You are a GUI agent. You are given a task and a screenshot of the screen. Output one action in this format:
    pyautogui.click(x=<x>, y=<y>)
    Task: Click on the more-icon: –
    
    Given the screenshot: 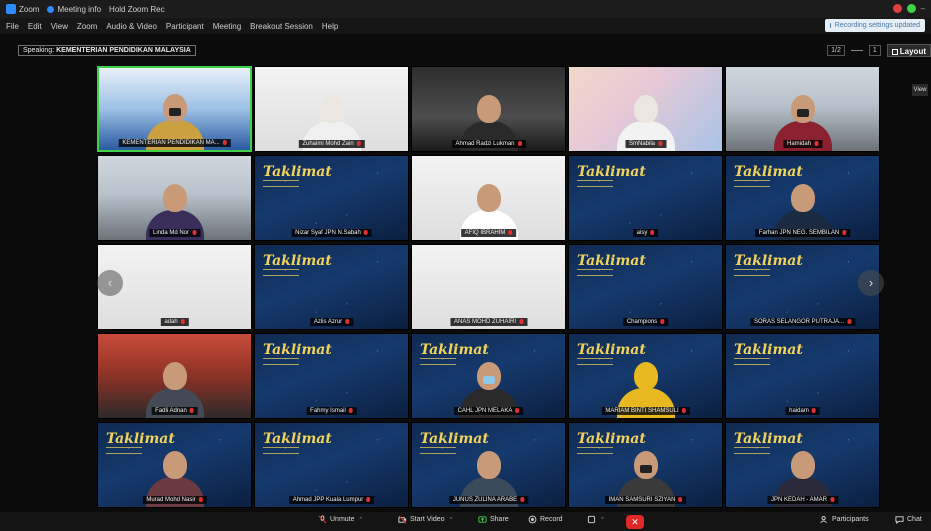 What is the action you would take?
    pyautogui.click(x=923, y=8)
    